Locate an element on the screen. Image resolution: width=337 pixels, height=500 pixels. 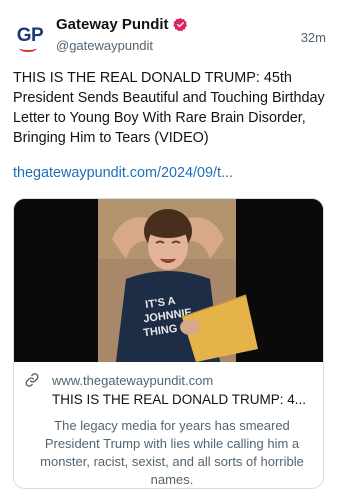
card-domain-row: www.thegatewaypundit.com is located at coordinates (118, 380).